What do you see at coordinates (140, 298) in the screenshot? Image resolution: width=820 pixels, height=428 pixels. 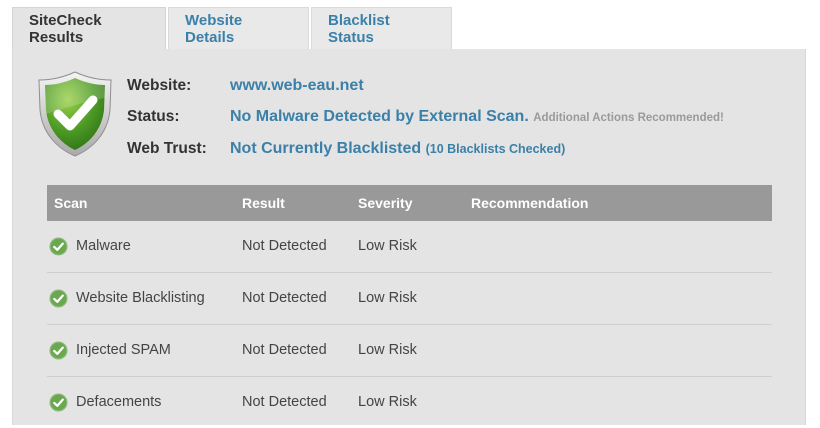 I see `scan-name: Website Blacklisting` at bounding box center [140, 298].